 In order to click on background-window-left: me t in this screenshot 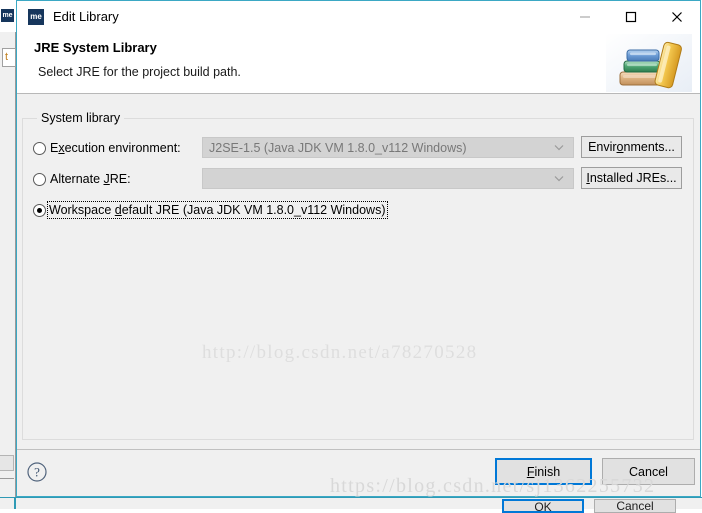, I will do `click(8, 248)`.